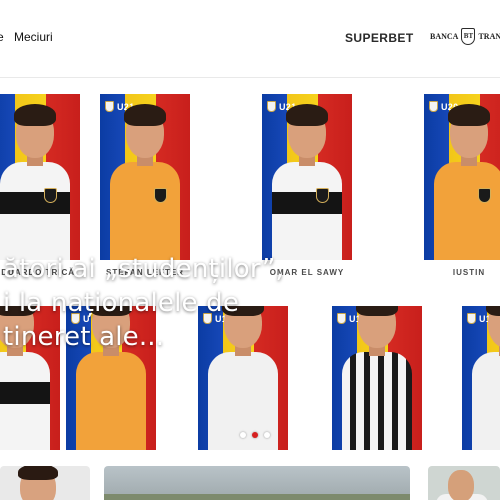 This screenshot has height=500, width=500. What do you see at coordinates (469, 272) in the screenshot?
I see `player-name: IUSTIN` at bounding box center [469, 272].